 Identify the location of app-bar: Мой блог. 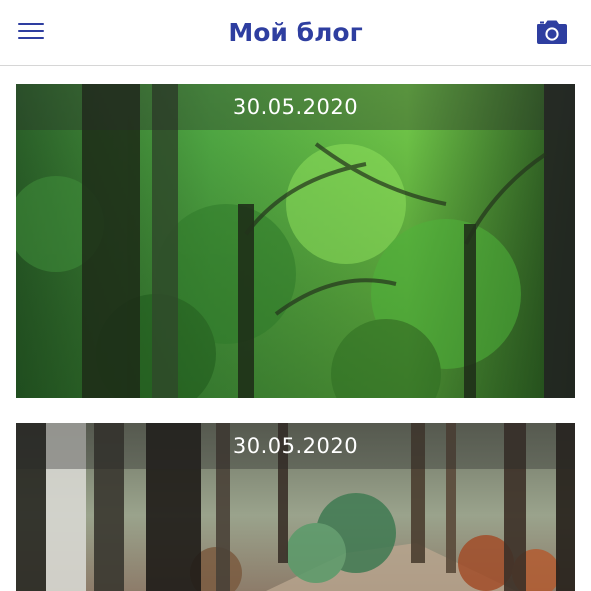
(295, 33).